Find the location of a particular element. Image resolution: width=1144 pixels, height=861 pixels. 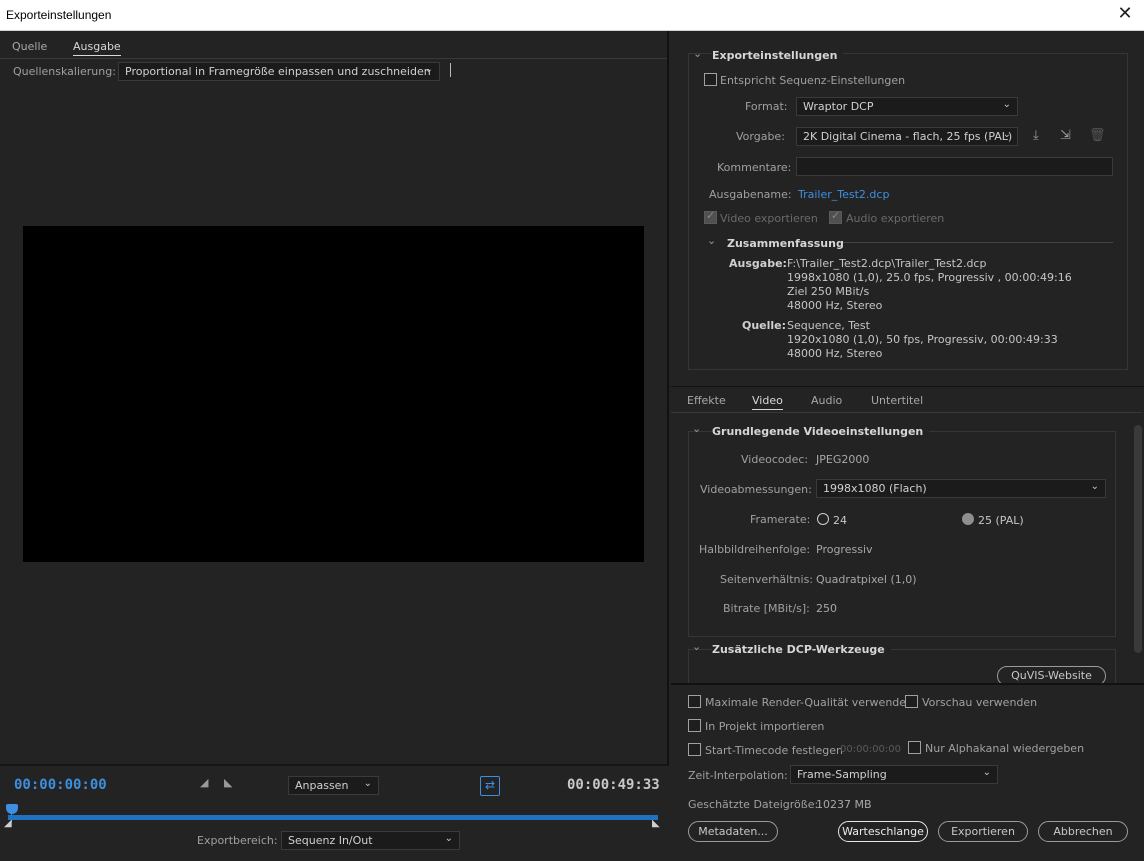

match-sequence-checkbox is located at coordinates (710, 79).